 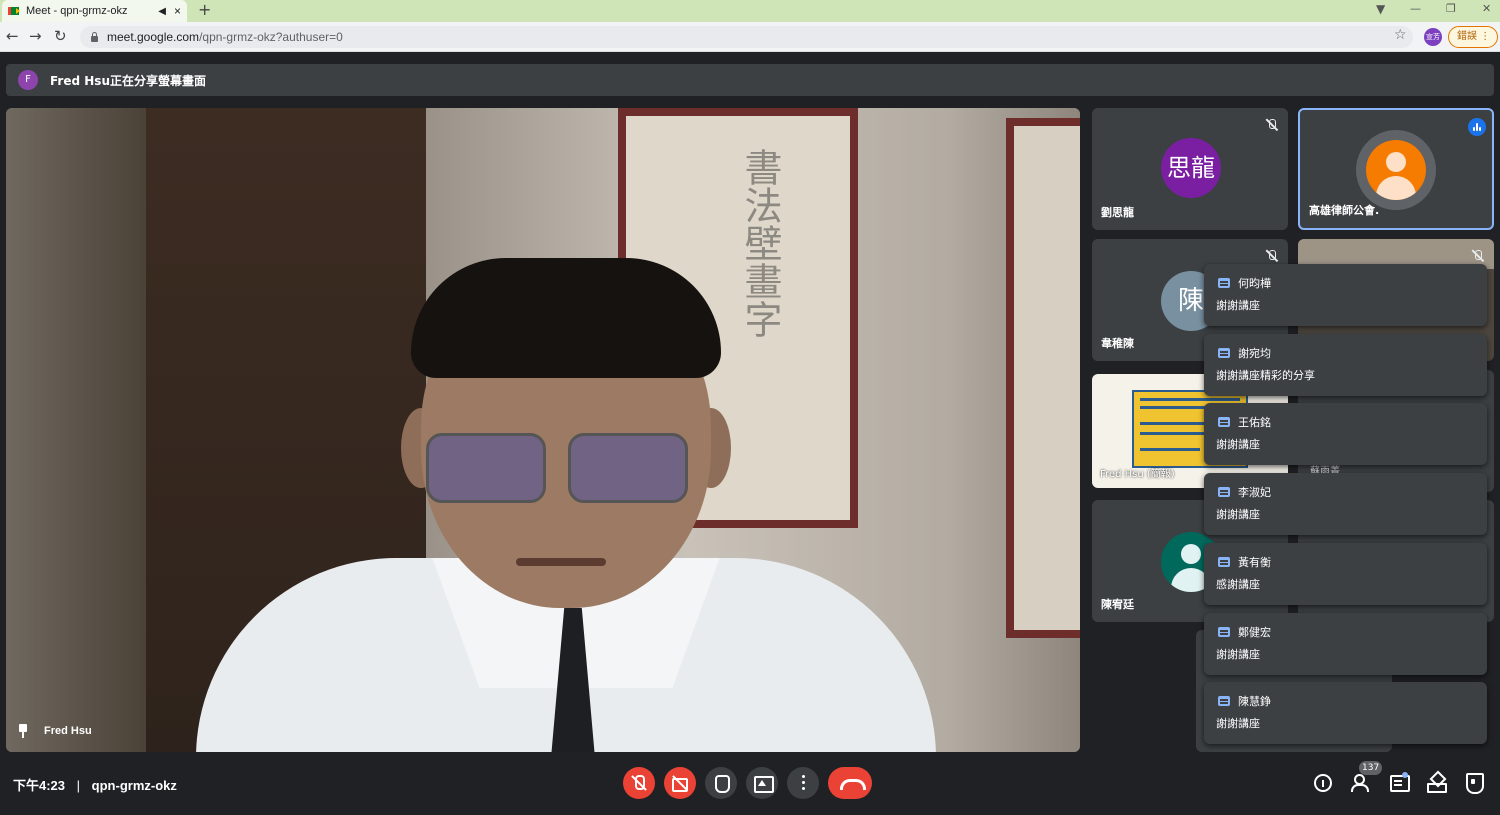 I want to click on camera-off-button, so click(x=680, y=783).